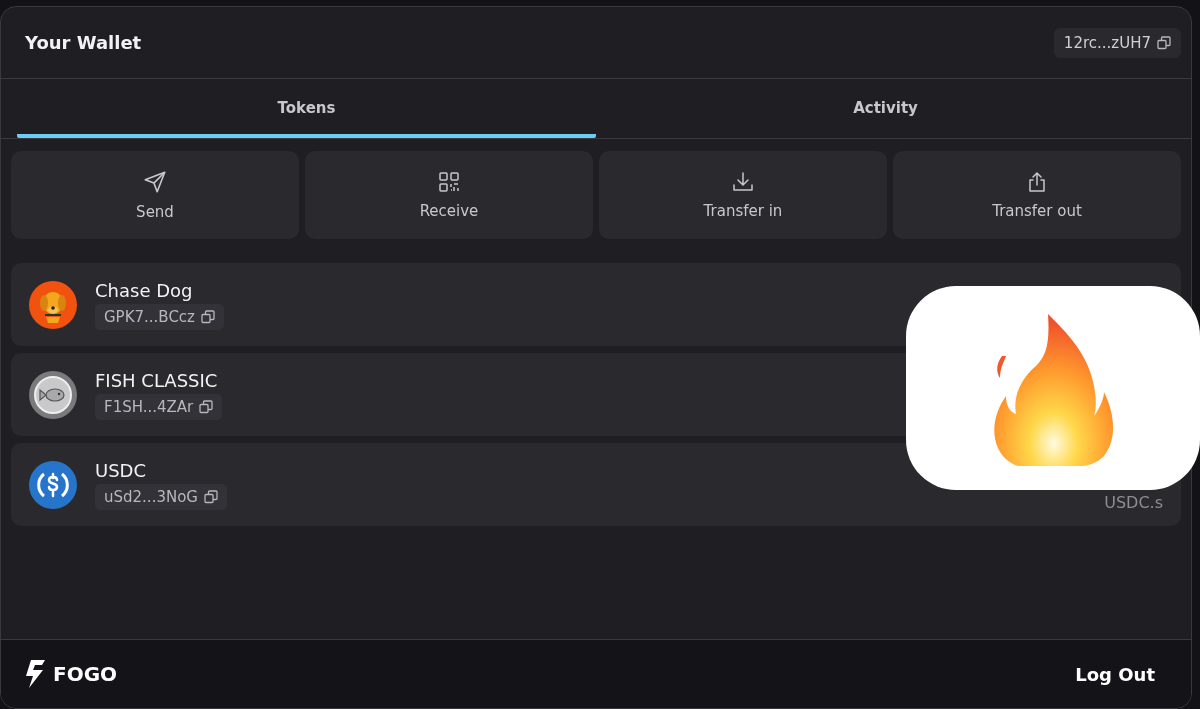 The image size is (1200, 709). What do you see at coordinates (85, 674) in the screenshot?
I see `brand-name: FOGO` at bounding box center [85, 674].